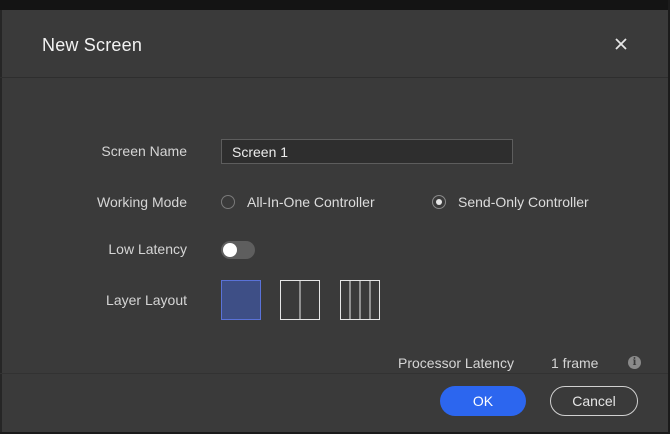 This screenshot has height=434, width=670. I want to click on radio-all-in-one-controller: All-In-One Controller, so click(298, 202).